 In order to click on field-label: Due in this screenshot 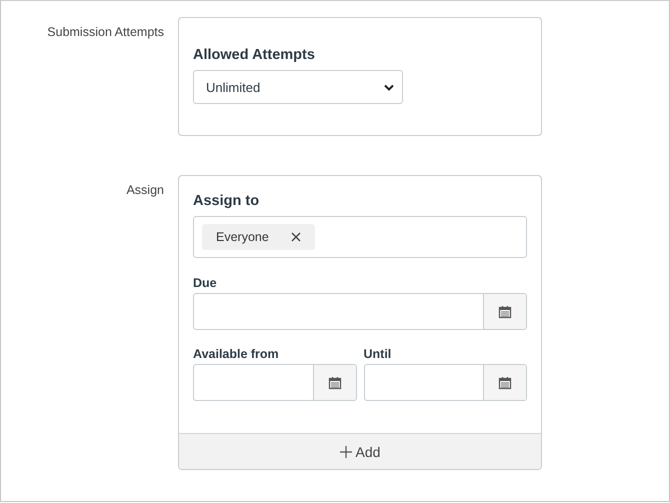, I will do `click(205, 283)`.